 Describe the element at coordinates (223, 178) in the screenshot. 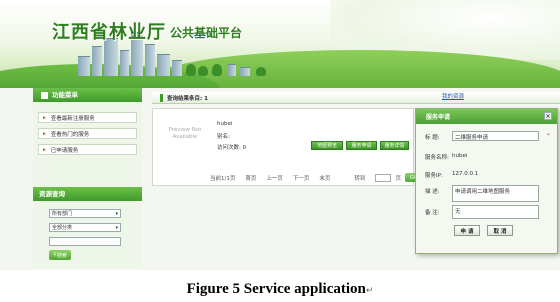

I see `page-info: 当前1/1页` at that location.